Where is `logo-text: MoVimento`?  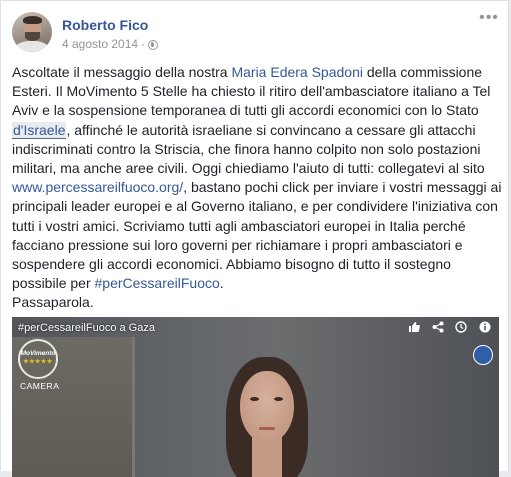
logo-text: MoVimento is located at coordinates (38, 353).